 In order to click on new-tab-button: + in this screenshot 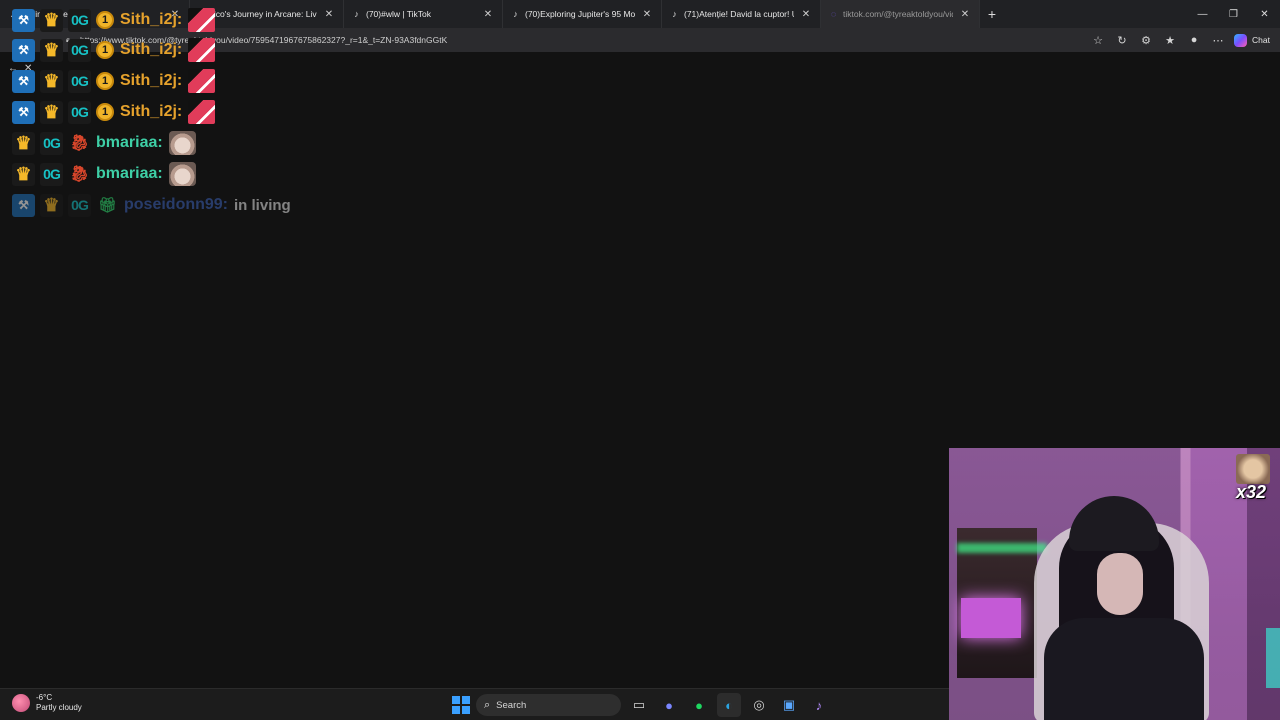, I will do `click(992, 14)`.